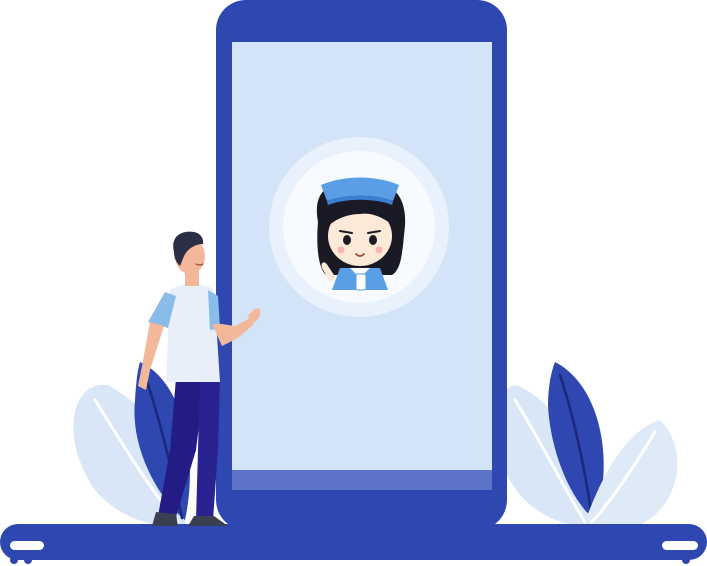 The height and width of the screenshot is (566, 707). Describe the element at coordinates (361, 282) in the screenshot. I see `nurse-held-phone` at that location.